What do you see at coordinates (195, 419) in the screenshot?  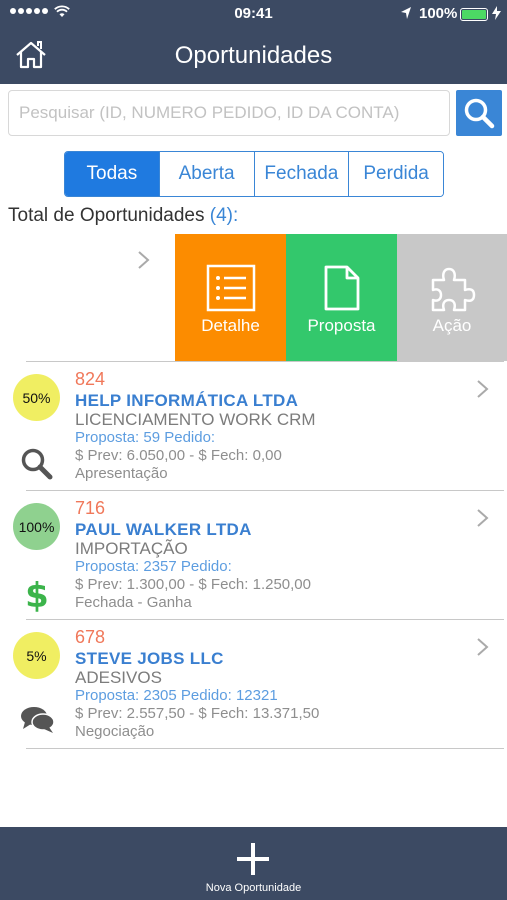 I see `product-name: LICENCIAMENTO WORK CRM` at bounding box center [195, 419].